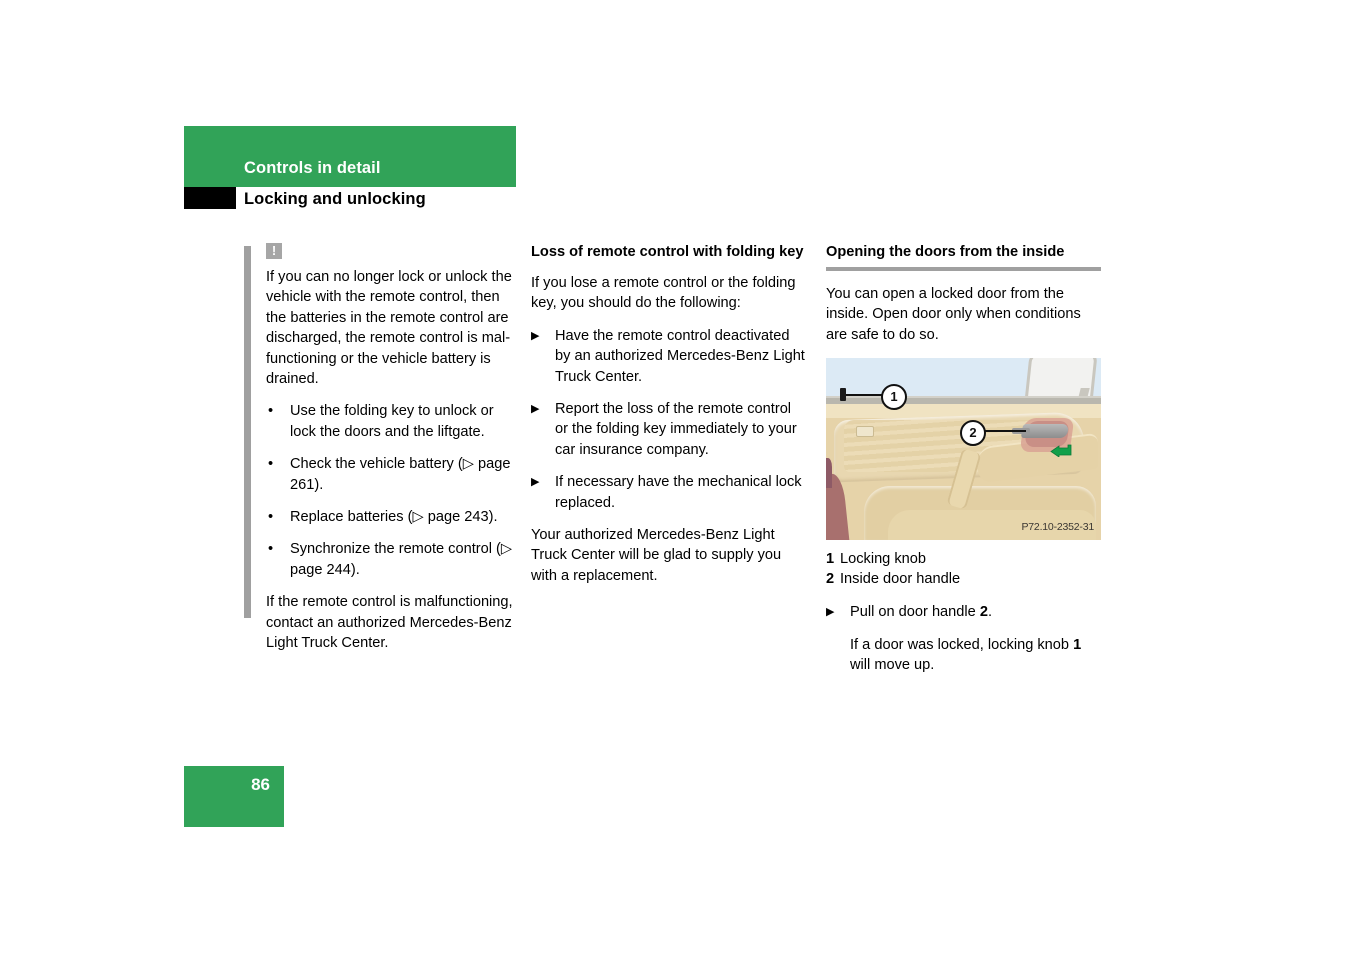 This screenshot has height=954, width=1351. I want to click on list-item-label: Check the vehicle battery (▷ page 261)., so click(400, 474).